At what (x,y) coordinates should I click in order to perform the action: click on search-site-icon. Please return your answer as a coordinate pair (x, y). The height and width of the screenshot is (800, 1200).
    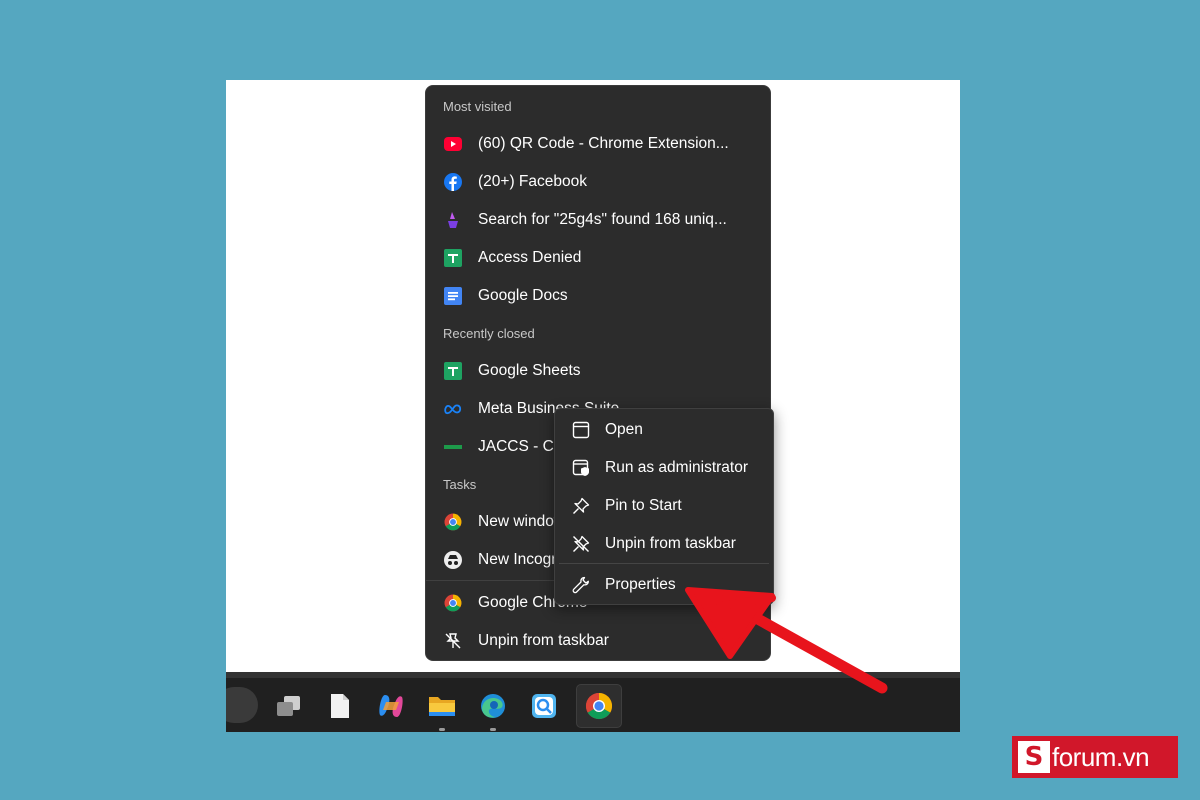
    Looking at the image, I should click on (453, 220).